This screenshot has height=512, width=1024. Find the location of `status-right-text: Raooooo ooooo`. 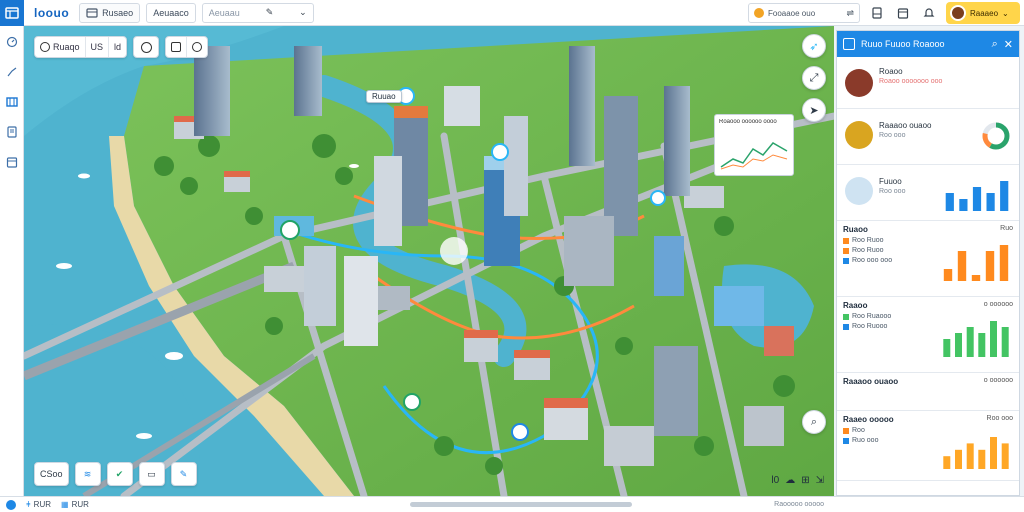

status-right-text: Raooooo ooooo is located at coordinates (799, 504).